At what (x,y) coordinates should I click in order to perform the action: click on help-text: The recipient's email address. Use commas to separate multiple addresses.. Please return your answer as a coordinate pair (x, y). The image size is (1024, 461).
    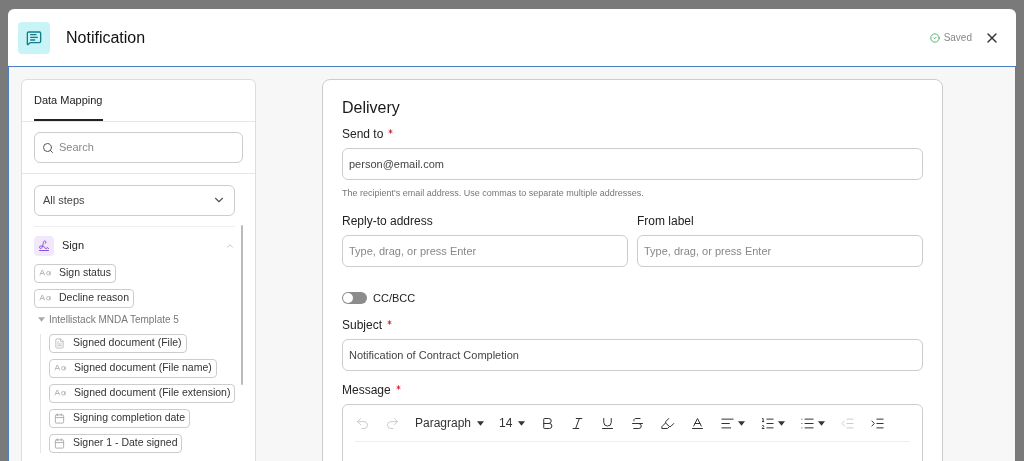
    Looking at the image, I should click on (493, 193).